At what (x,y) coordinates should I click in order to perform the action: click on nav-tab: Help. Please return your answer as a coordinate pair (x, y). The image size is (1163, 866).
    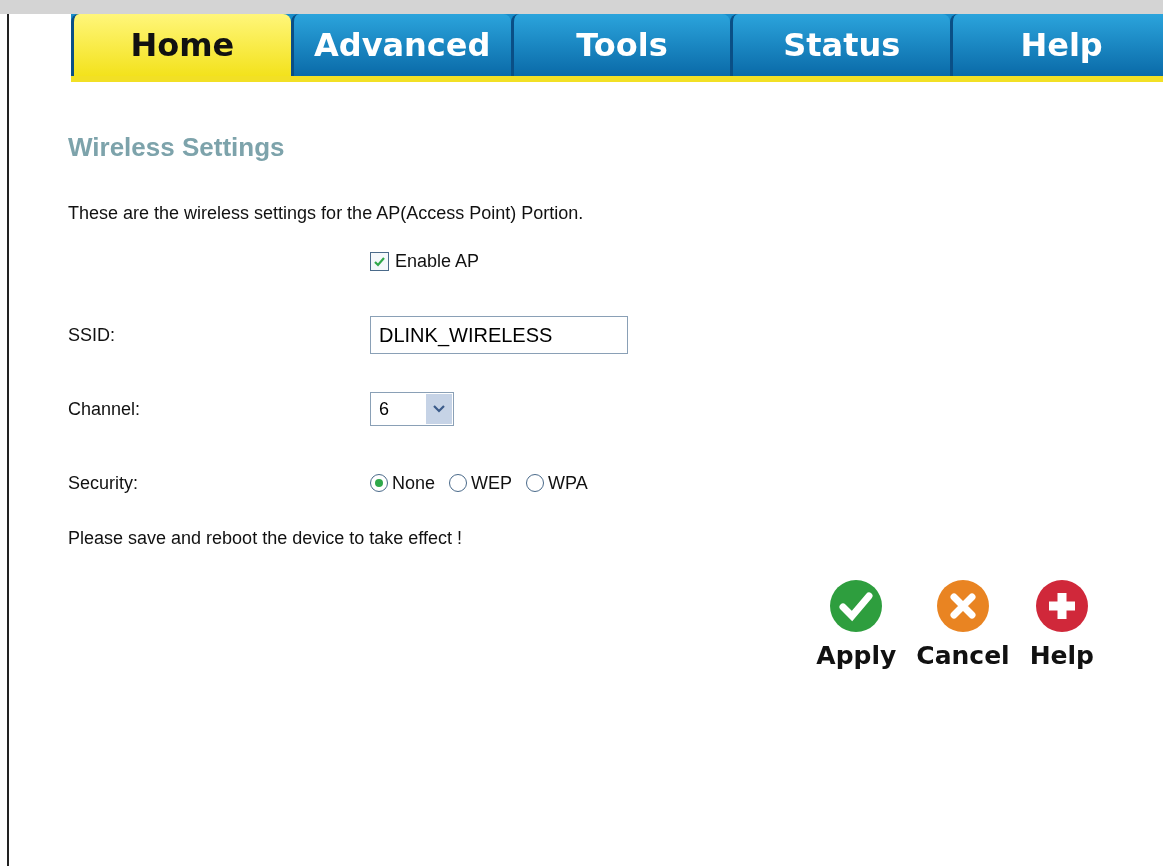
    Looking at the image, I should click on (1056, 45).